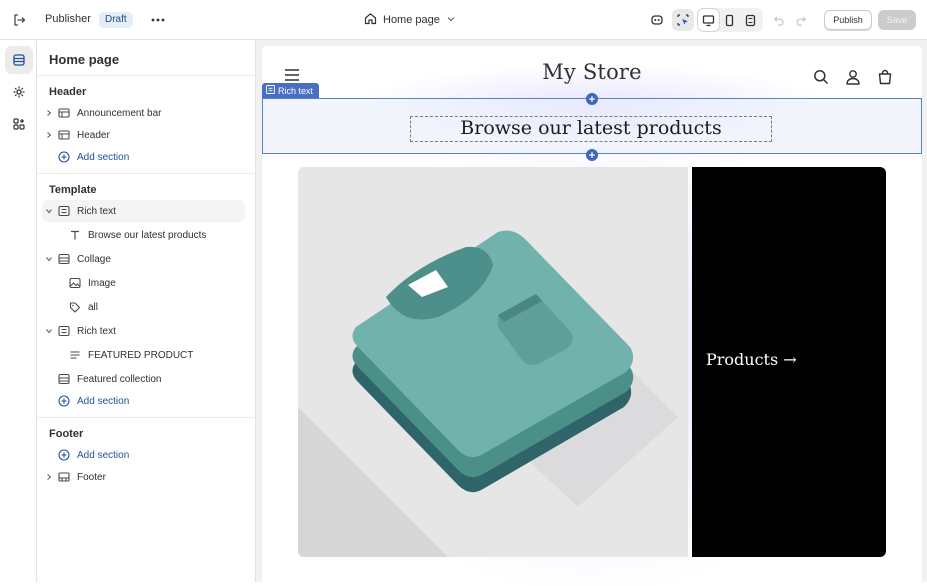  Describe the element at coordinates (119, 379) in the screenshot. I see `section-label: Featured collection` at that location.